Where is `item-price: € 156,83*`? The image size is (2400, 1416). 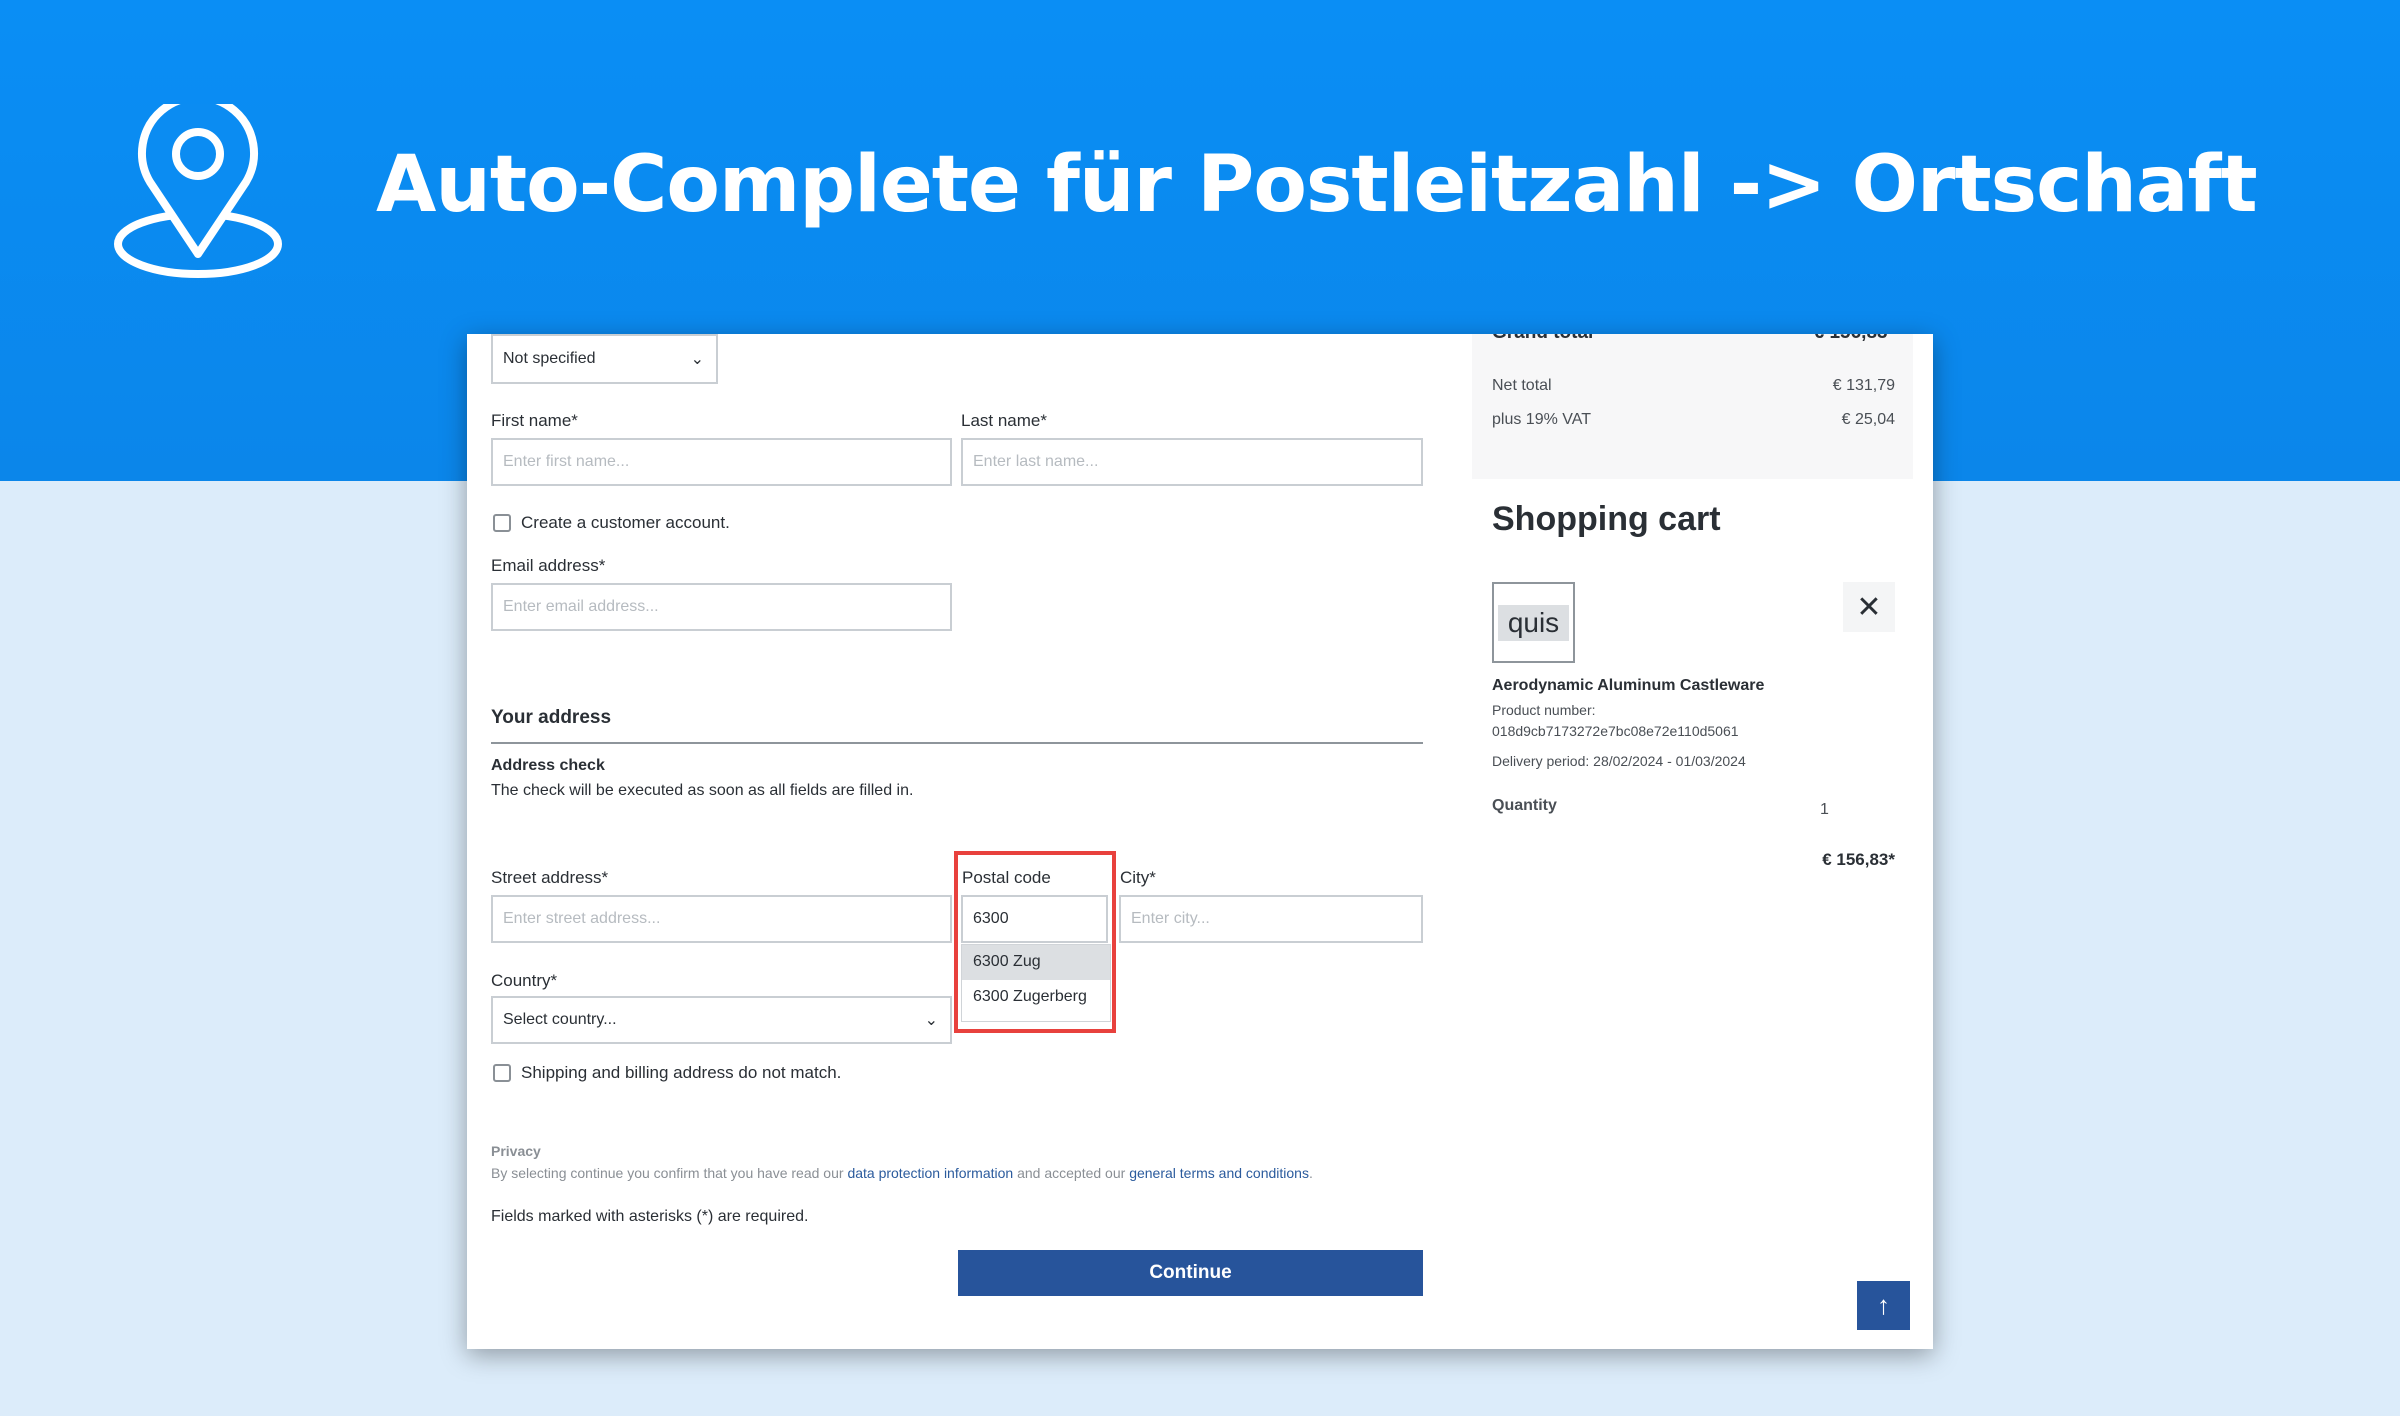 item-price: € 156,83* is located at coordinates (1858, 859).